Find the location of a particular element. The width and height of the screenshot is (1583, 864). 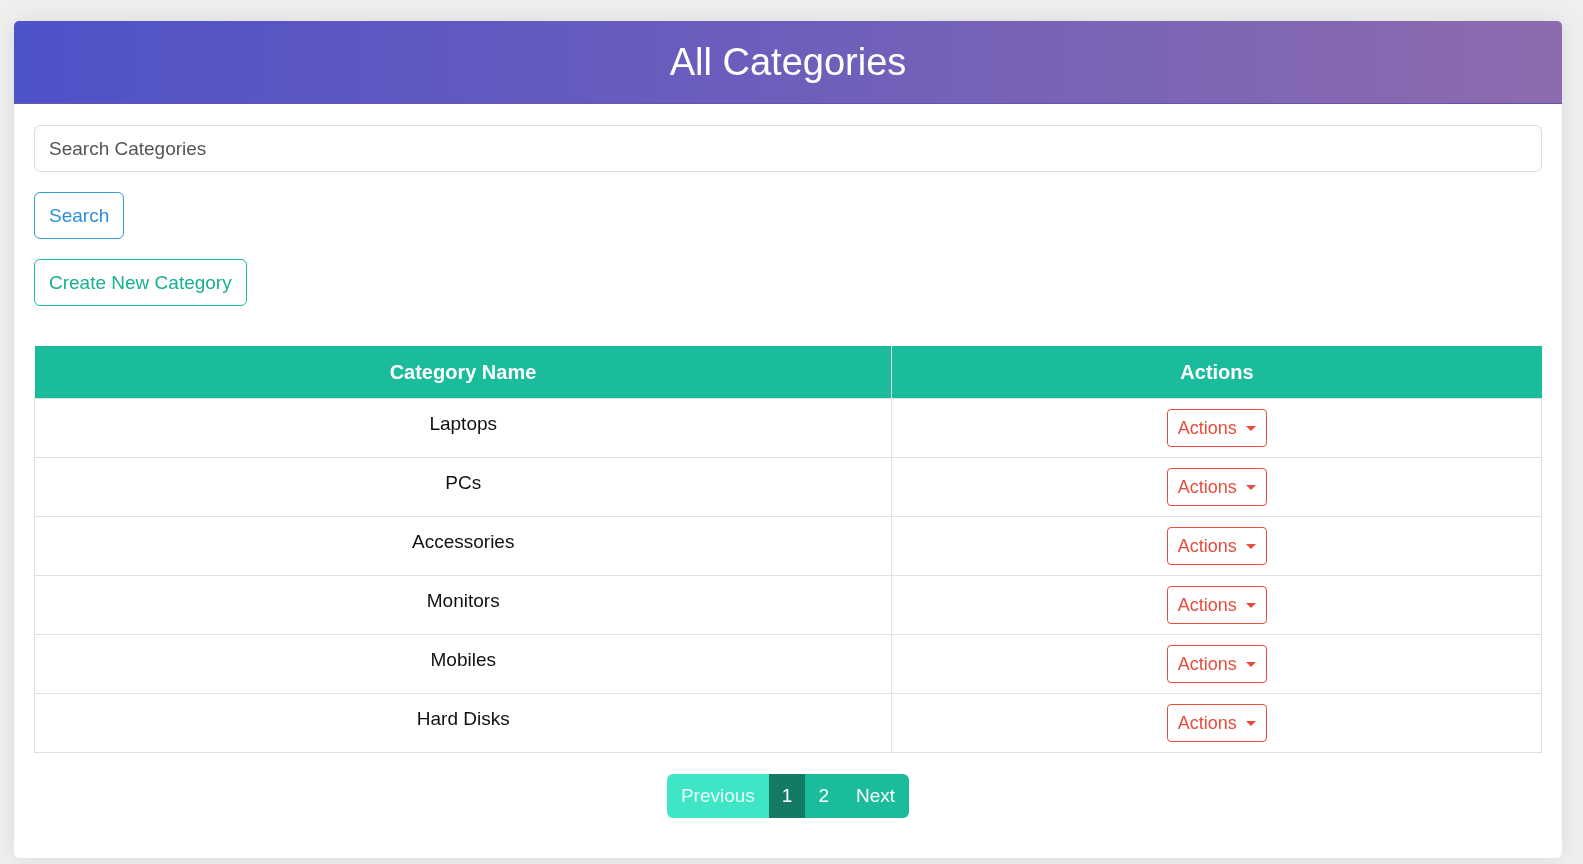

create-category-button: Create New Category is located at coordinates (140, 282).